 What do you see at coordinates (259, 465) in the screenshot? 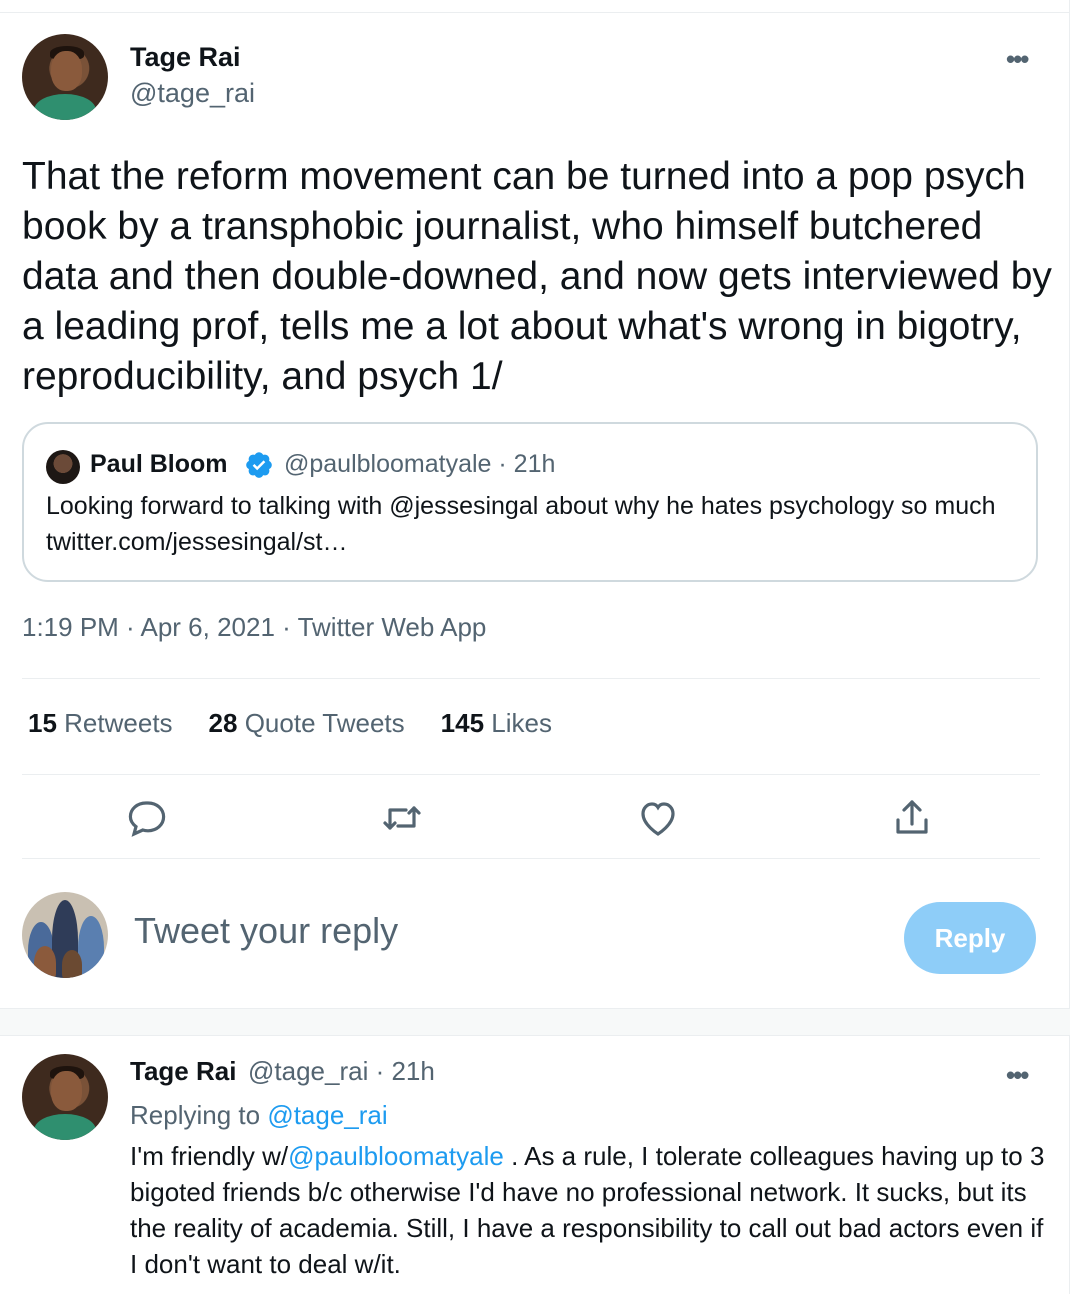
I see `verified-badge-icon` at bounding box center [259, 465].